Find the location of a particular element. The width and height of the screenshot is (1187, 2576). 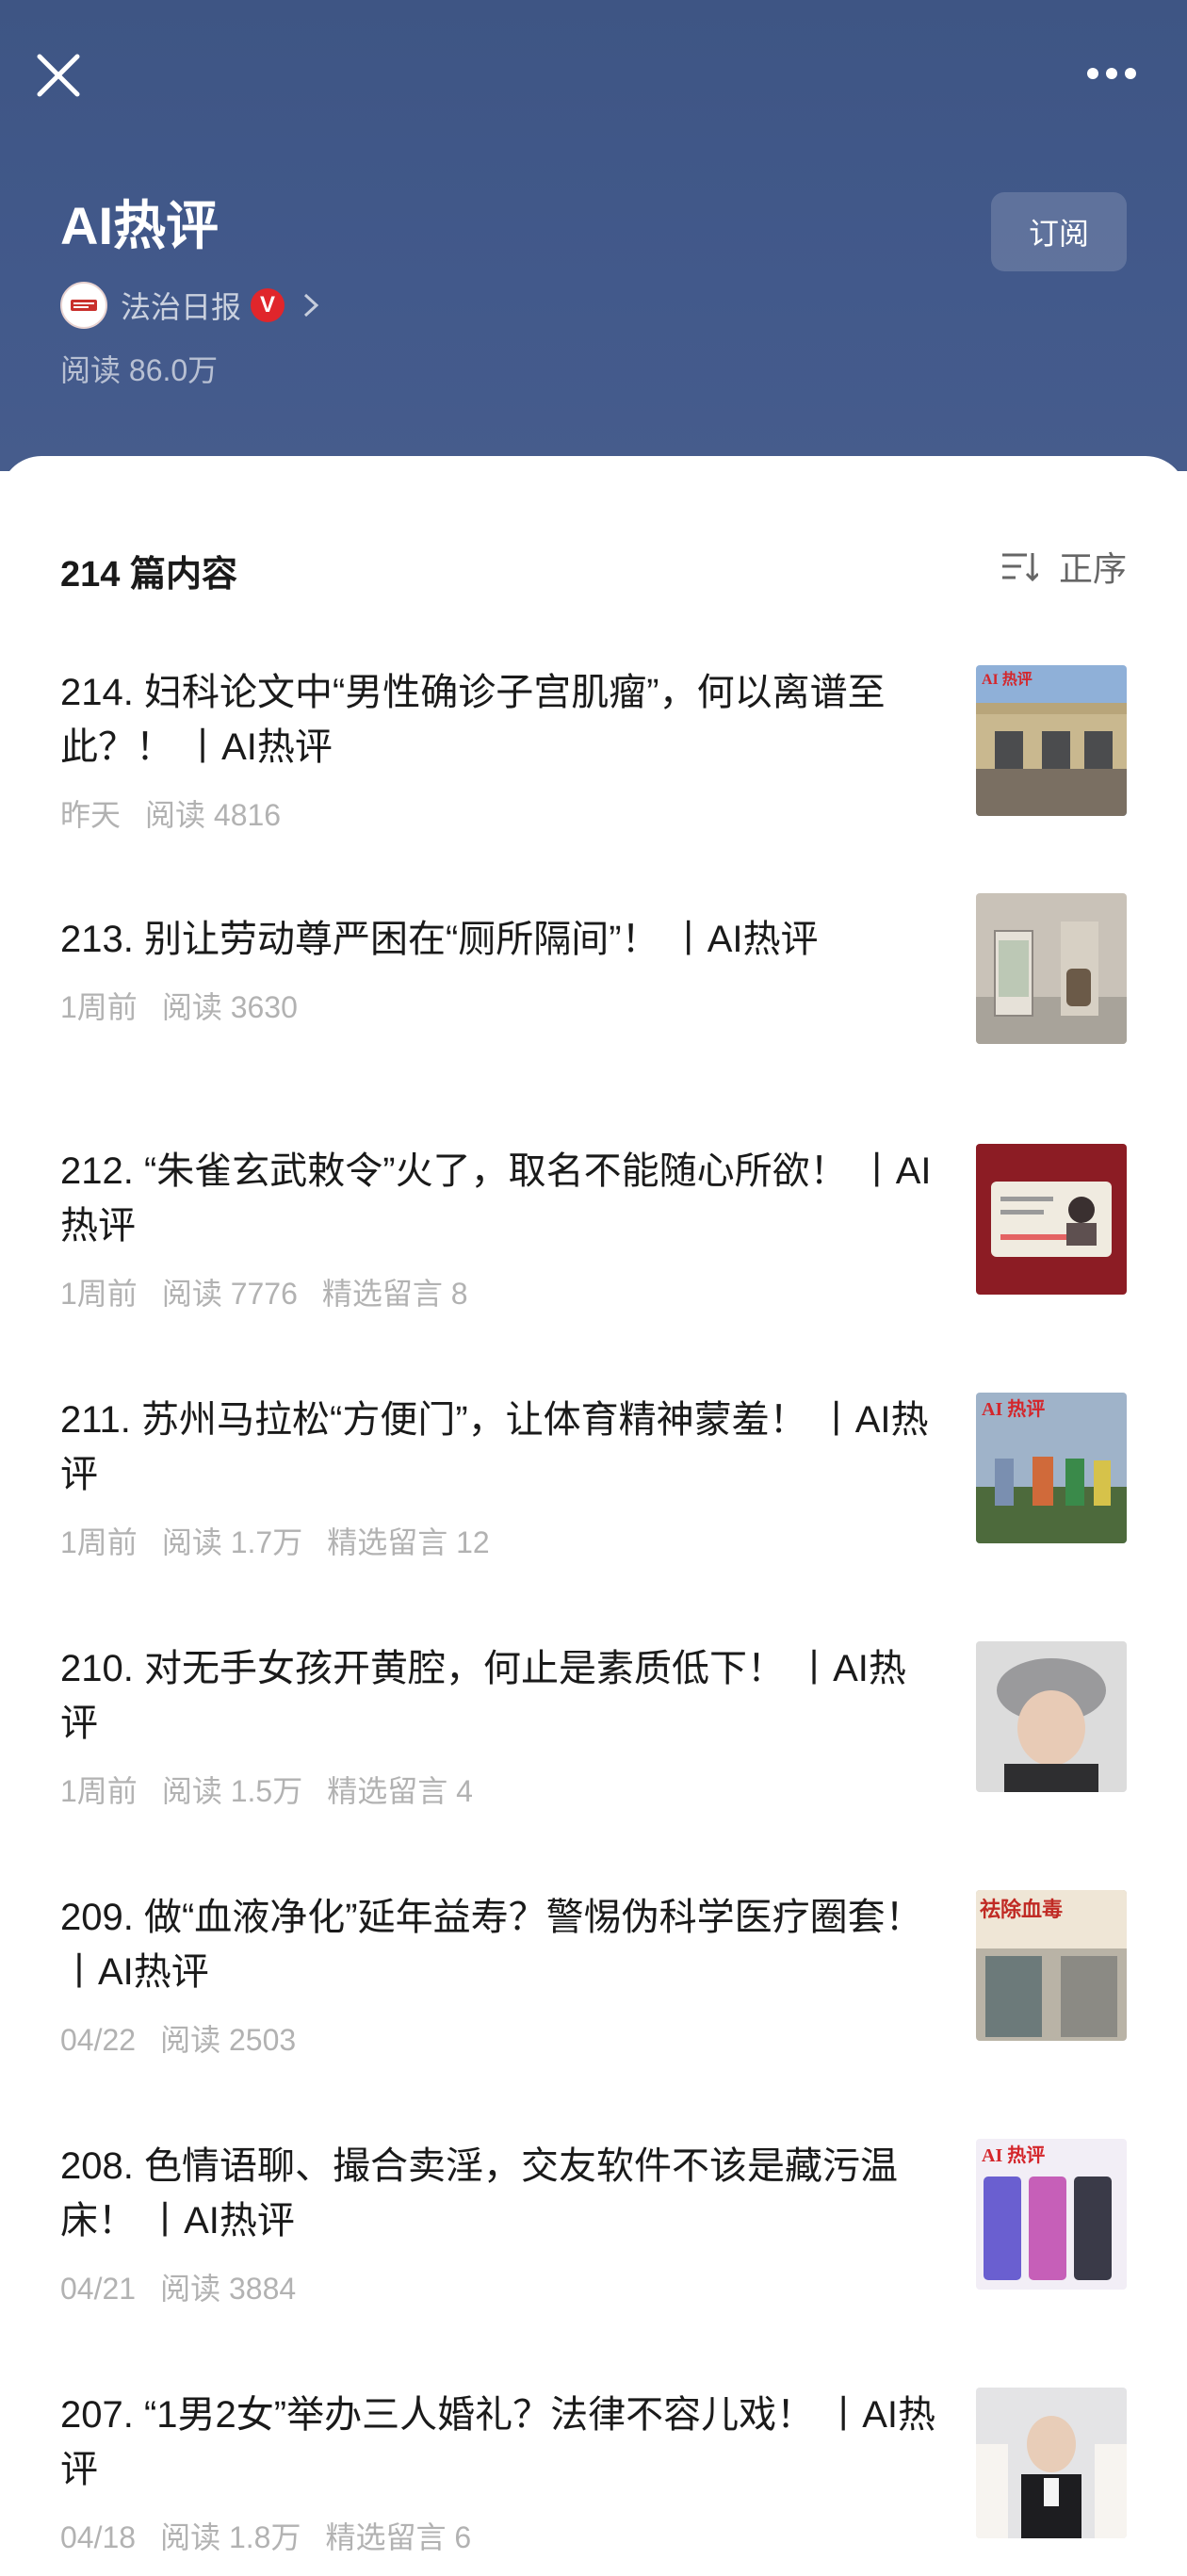

article-comments: 精选留言 12 is located at coordinates (408, 1542).